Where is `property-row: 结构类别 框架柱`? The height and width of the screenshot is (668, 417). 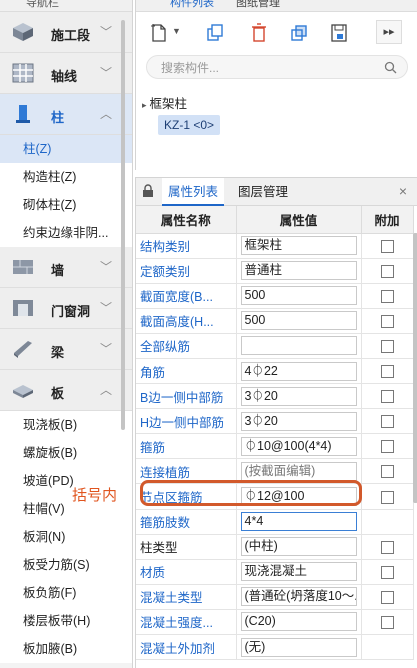 property-row: 结构类别 框架柱 is located at coordinates (275, 246).